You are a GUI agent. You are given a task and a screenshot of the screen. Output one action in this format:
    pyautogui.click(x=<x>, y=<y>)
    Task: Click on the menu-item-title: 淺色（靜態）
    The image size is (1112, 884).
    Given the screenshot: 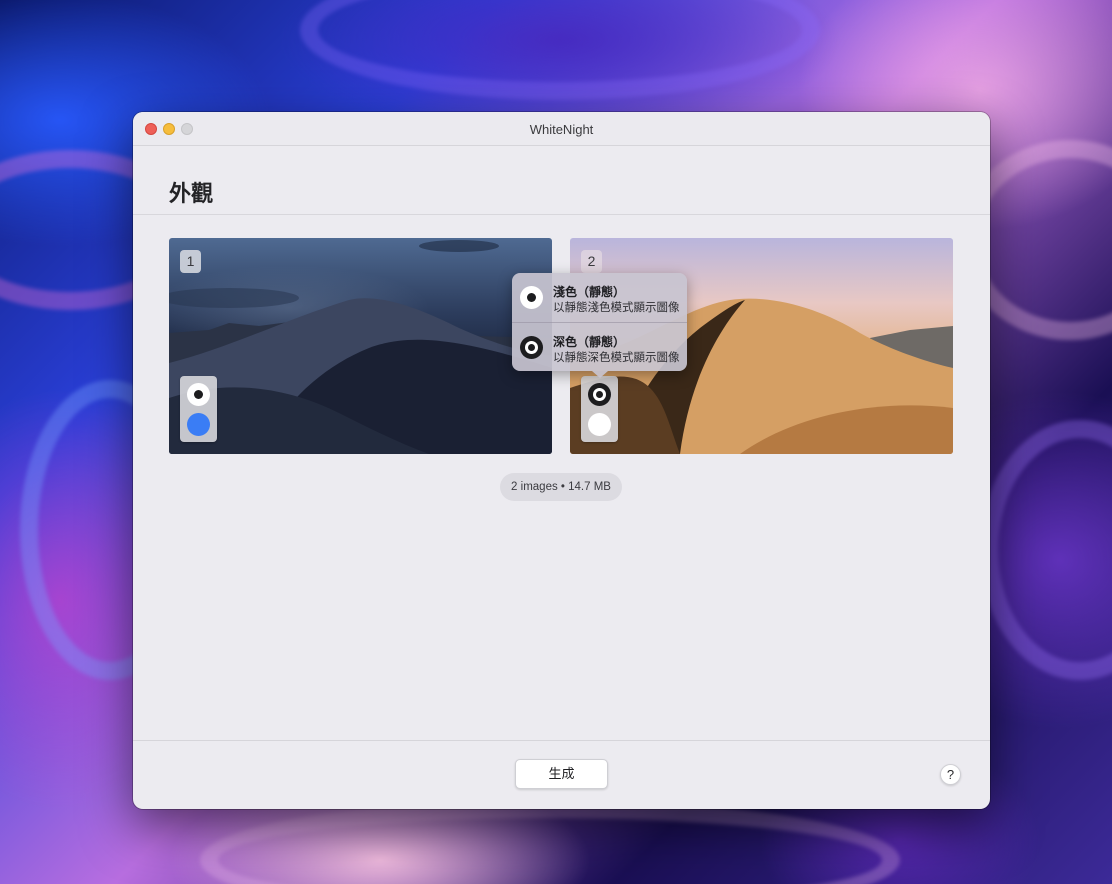 What is the action you would take?
    pyautogui.click(x=589, y=292)
    